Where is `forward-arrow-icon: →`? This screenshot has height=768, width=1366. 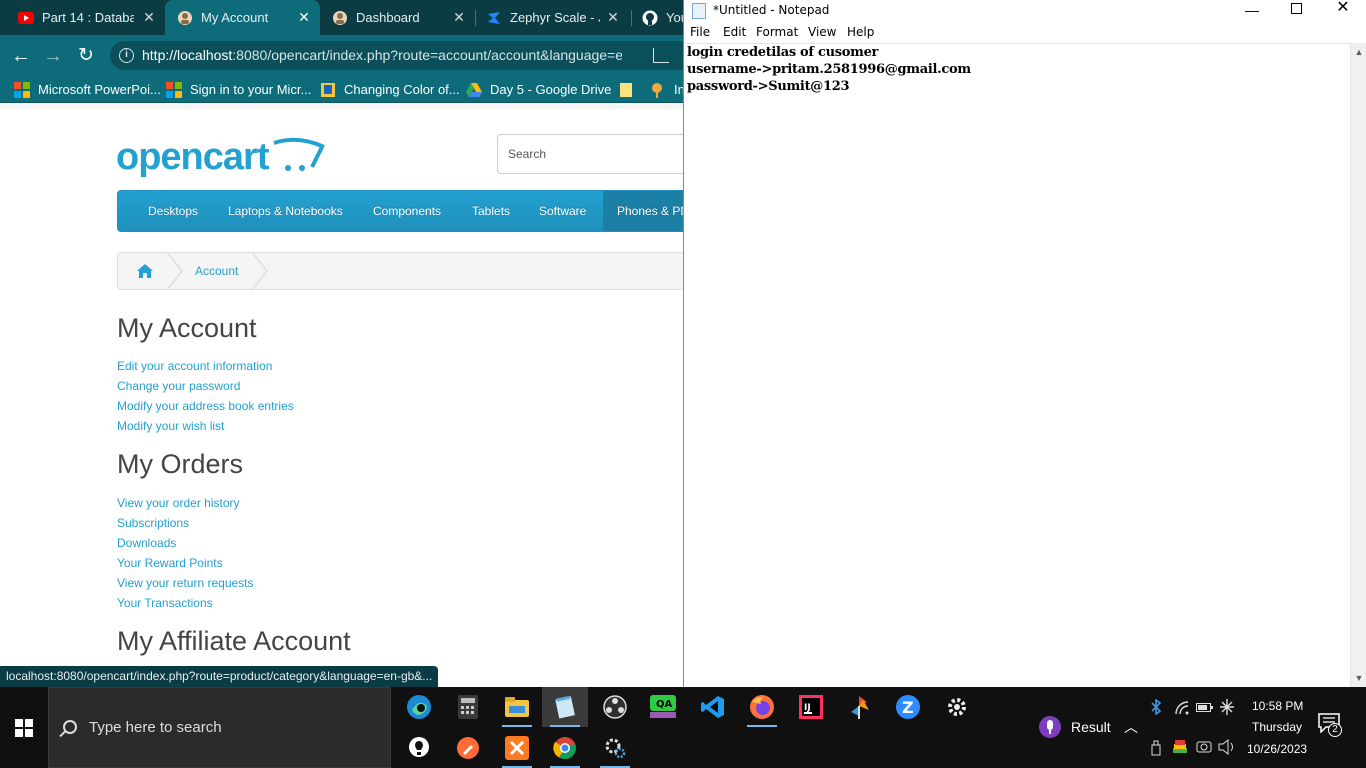 forward-arrow-icon: → is located at coordinates (53, 56).